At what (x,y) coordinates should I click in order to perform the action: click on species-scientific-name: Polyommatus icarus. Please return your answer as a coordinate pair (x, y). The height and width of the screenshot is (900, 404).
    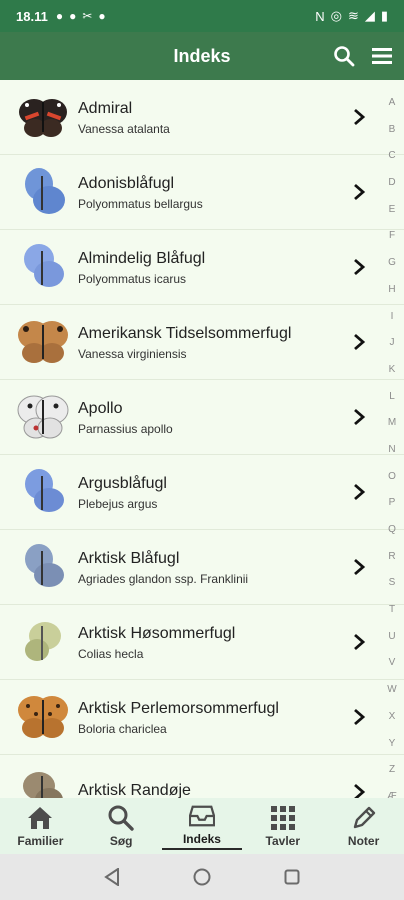
    Looking at the image, I should click on (132, 279).